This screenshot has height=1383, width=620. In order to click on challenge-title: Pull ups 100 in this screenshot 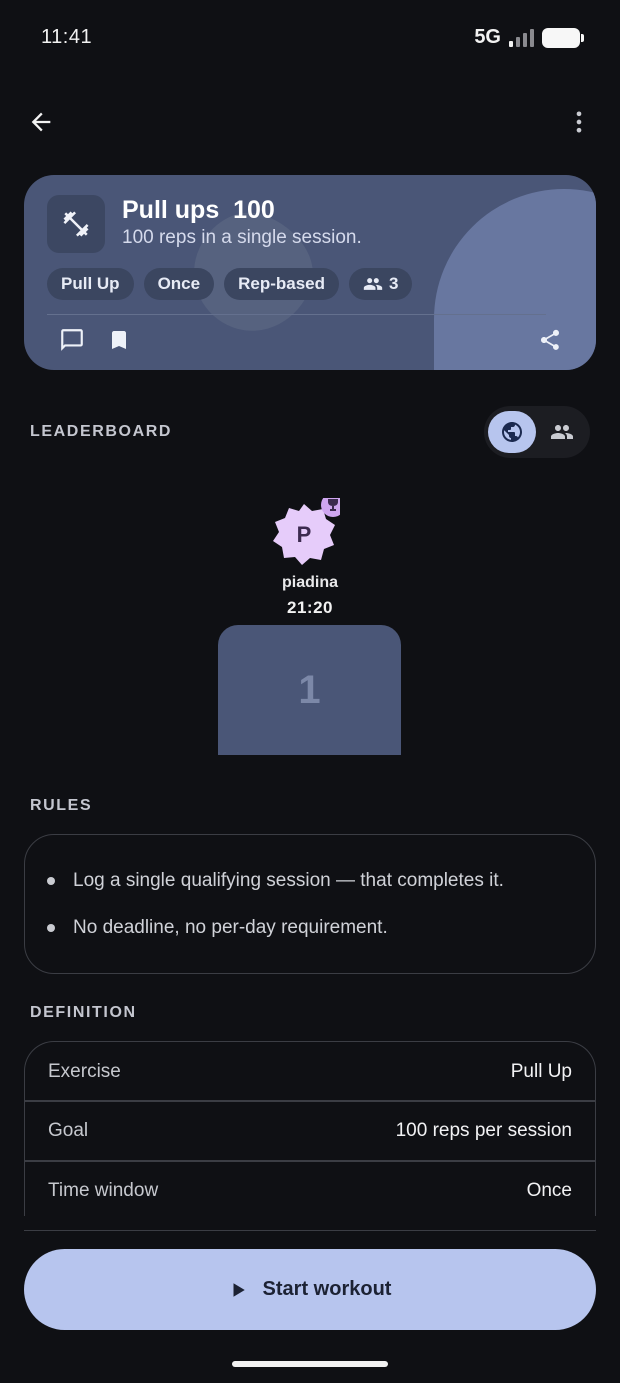, I will do `click(198, 210)`.